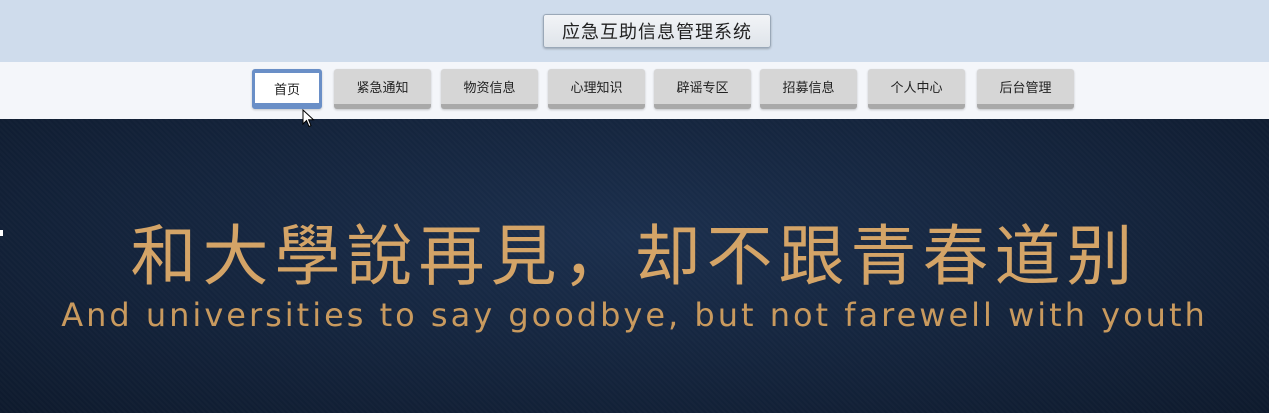  I want to click on nav-item-personal-center: 个人中心, so click(916, 89).